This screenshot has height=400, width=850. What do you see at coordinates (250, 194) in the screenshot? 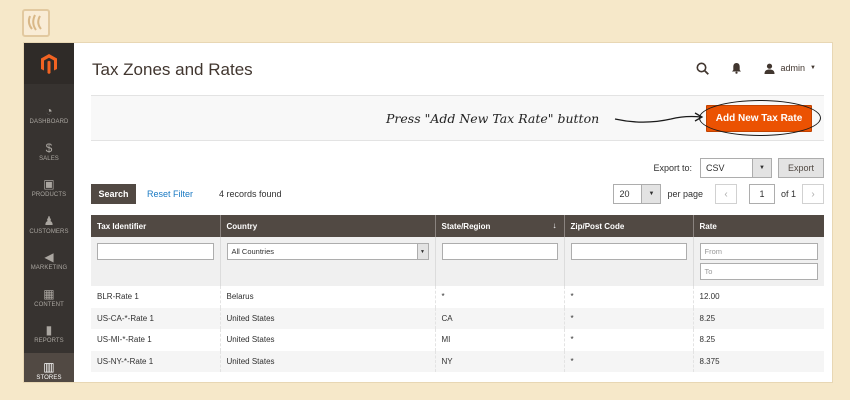
I see `records-count: 4 records found` at bounding box center [250, 194].